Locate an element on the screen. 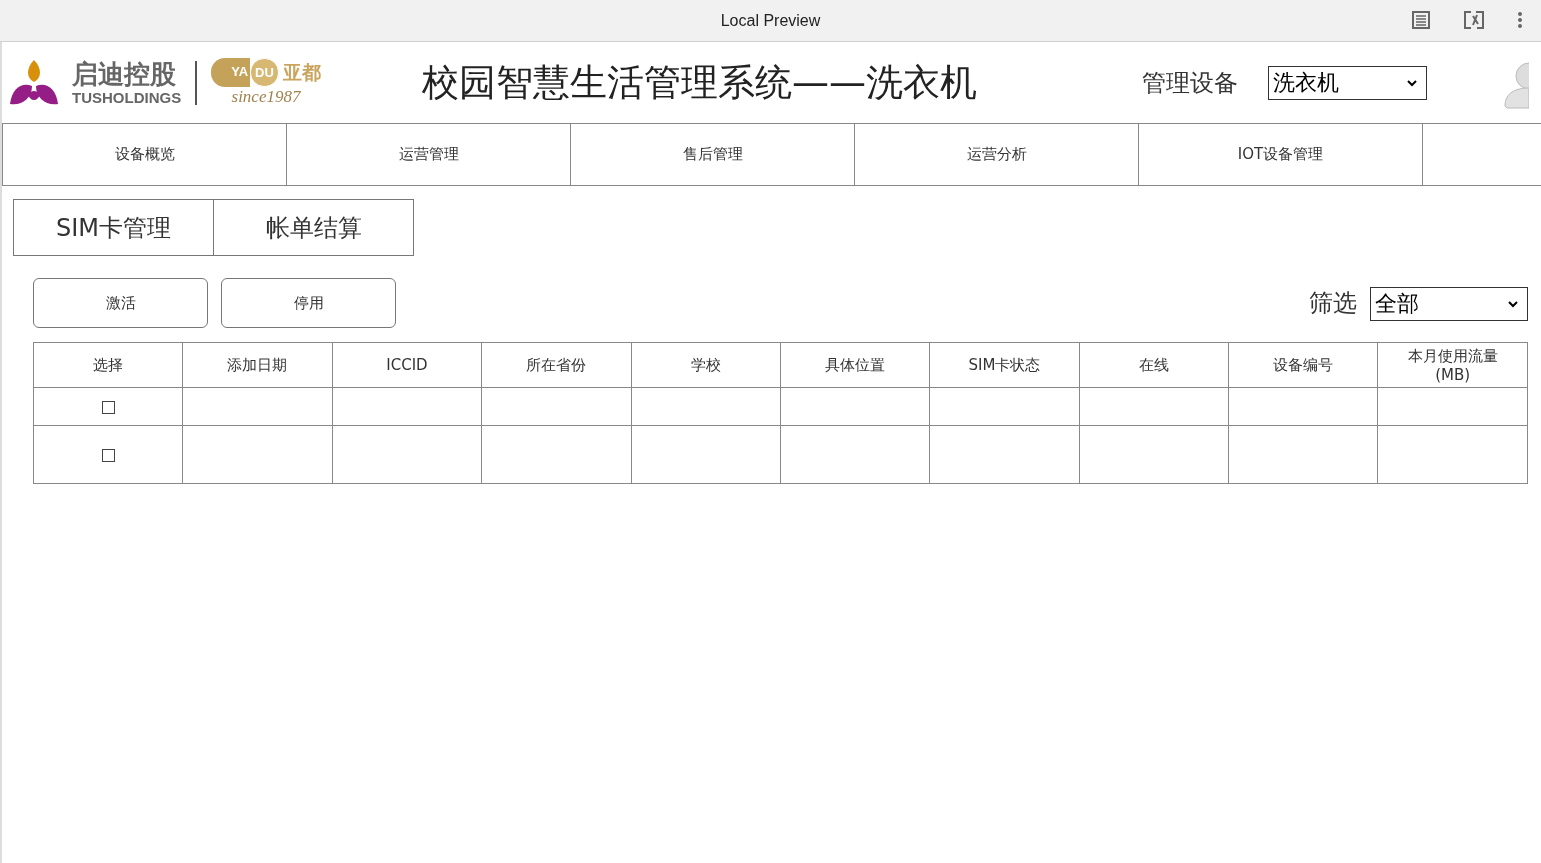 The width and height of the screenshot is (1541, 863). partner-name: 亚都 is located at coordinates (301, 72).